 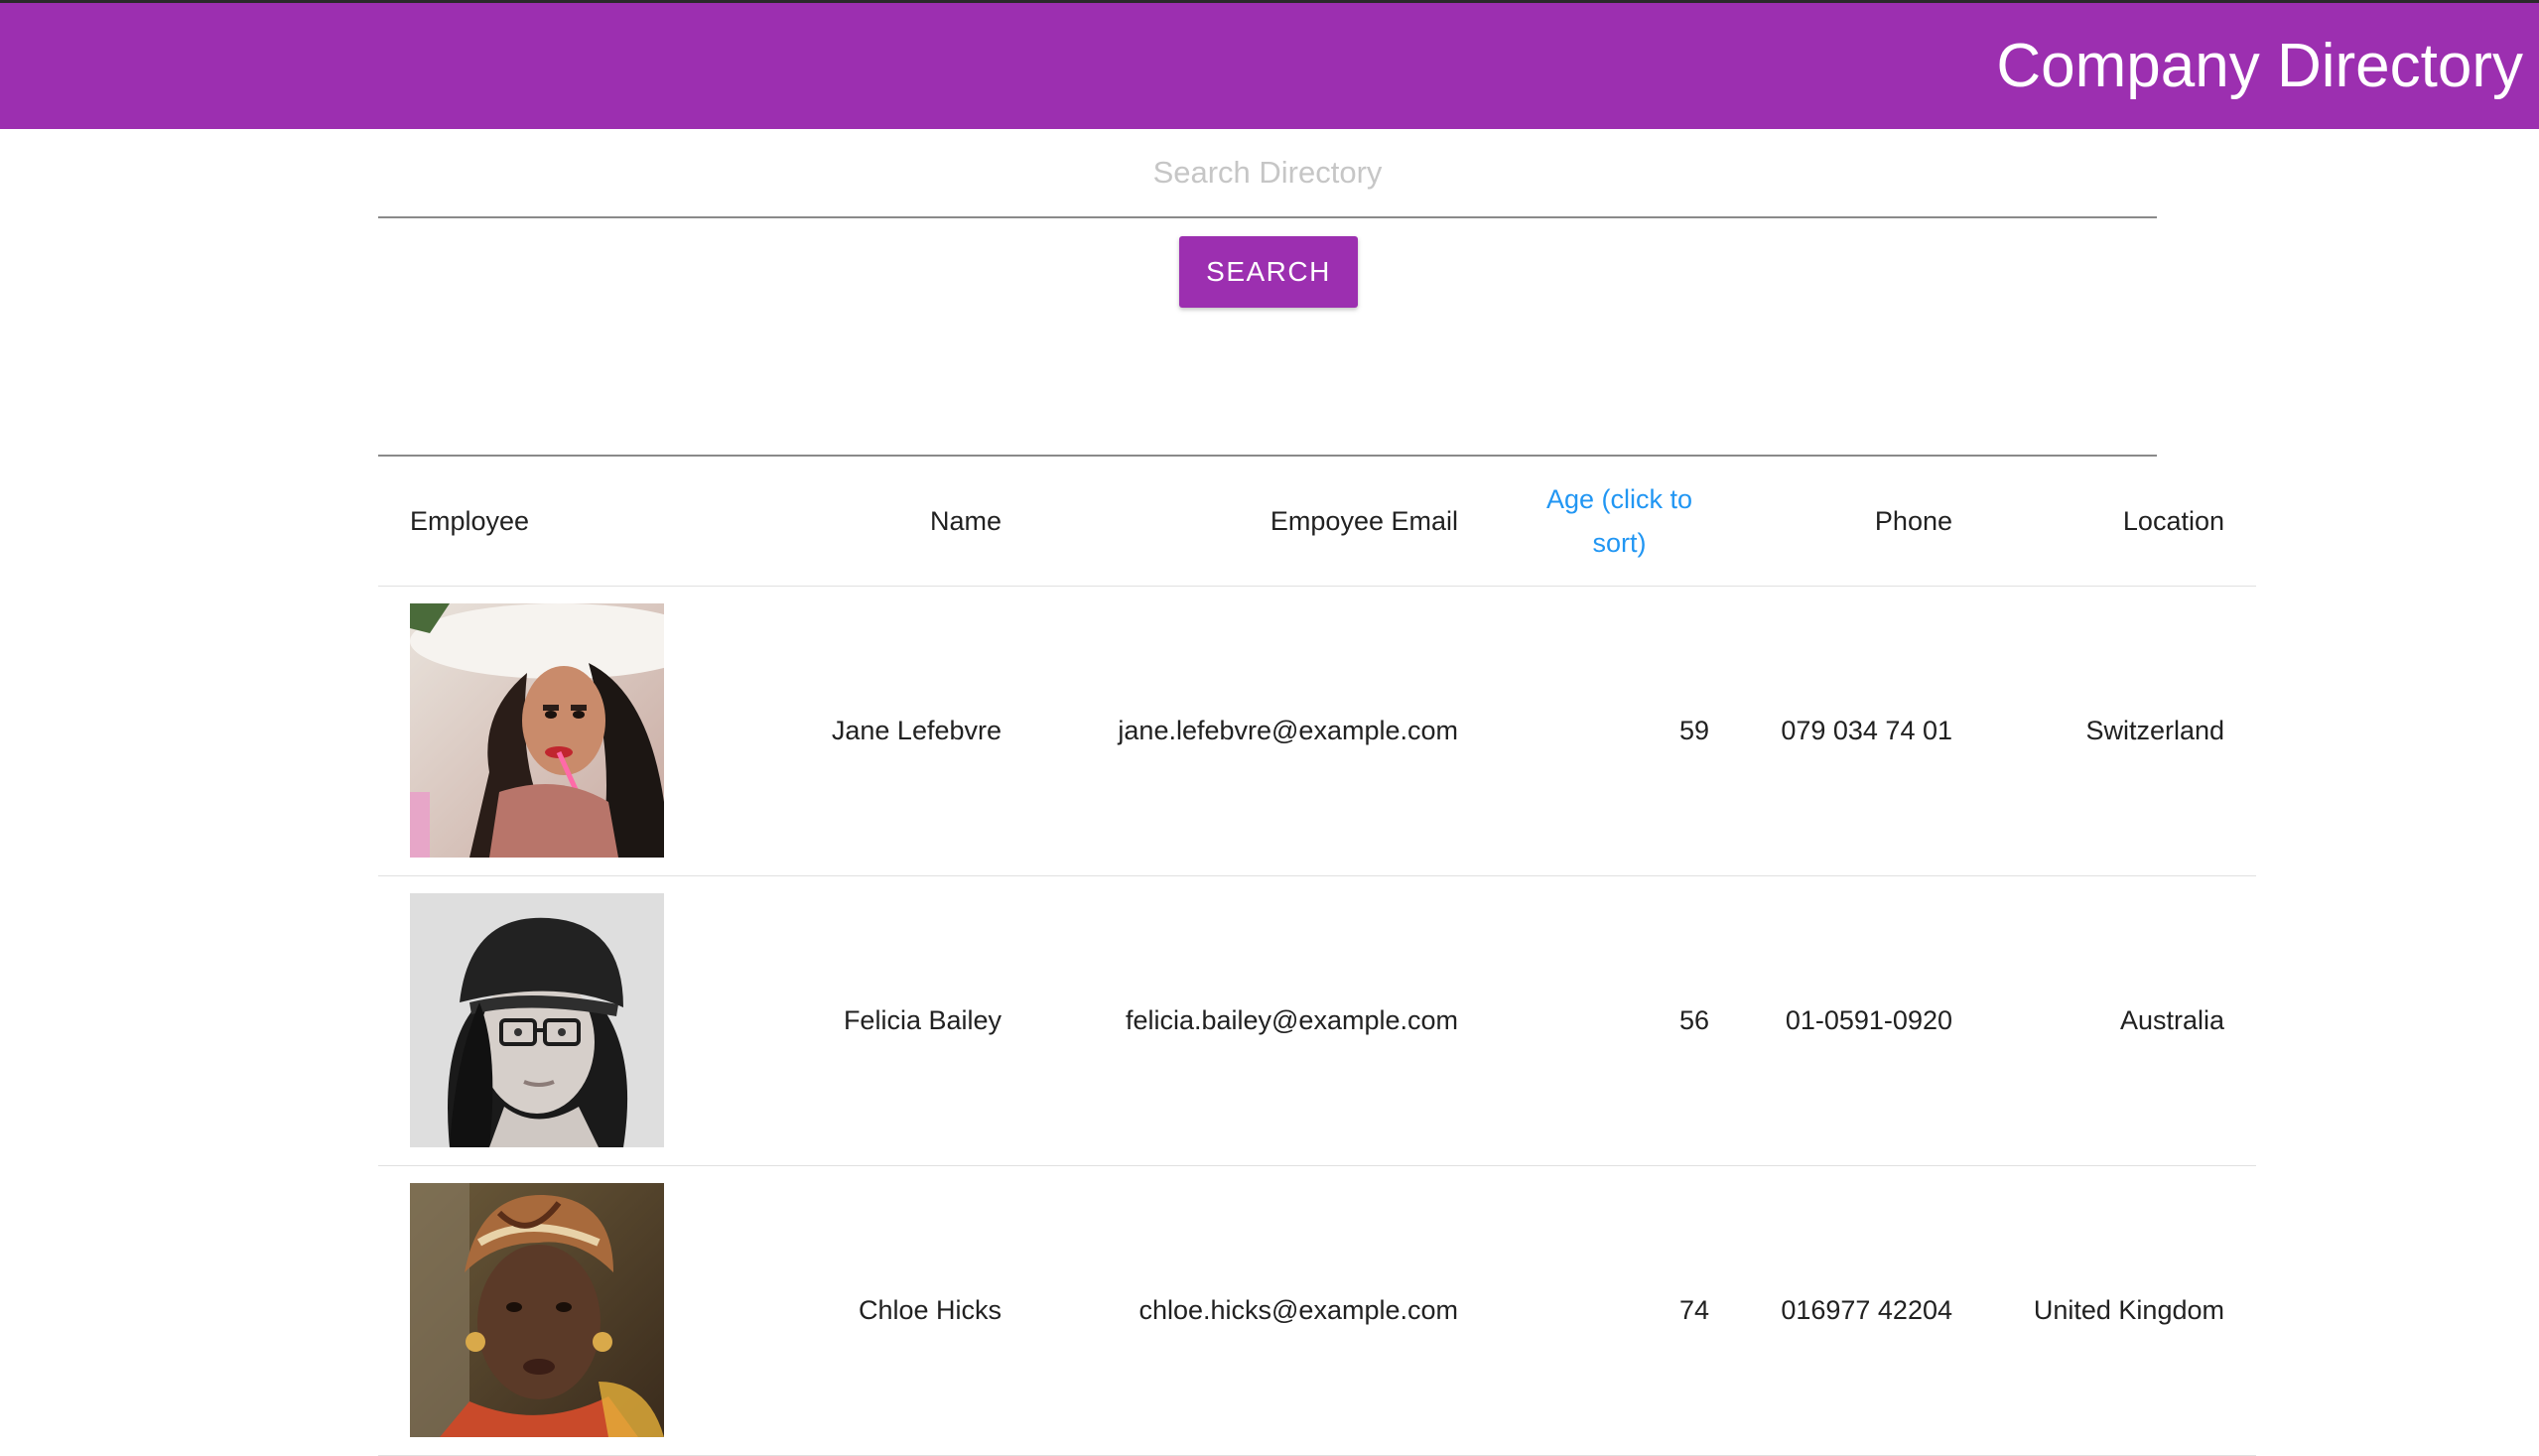 What do you see at coordinates (537, 522) in the screenshot?
I see `column-header-employee: Employee` at bounding box center [537, 522].